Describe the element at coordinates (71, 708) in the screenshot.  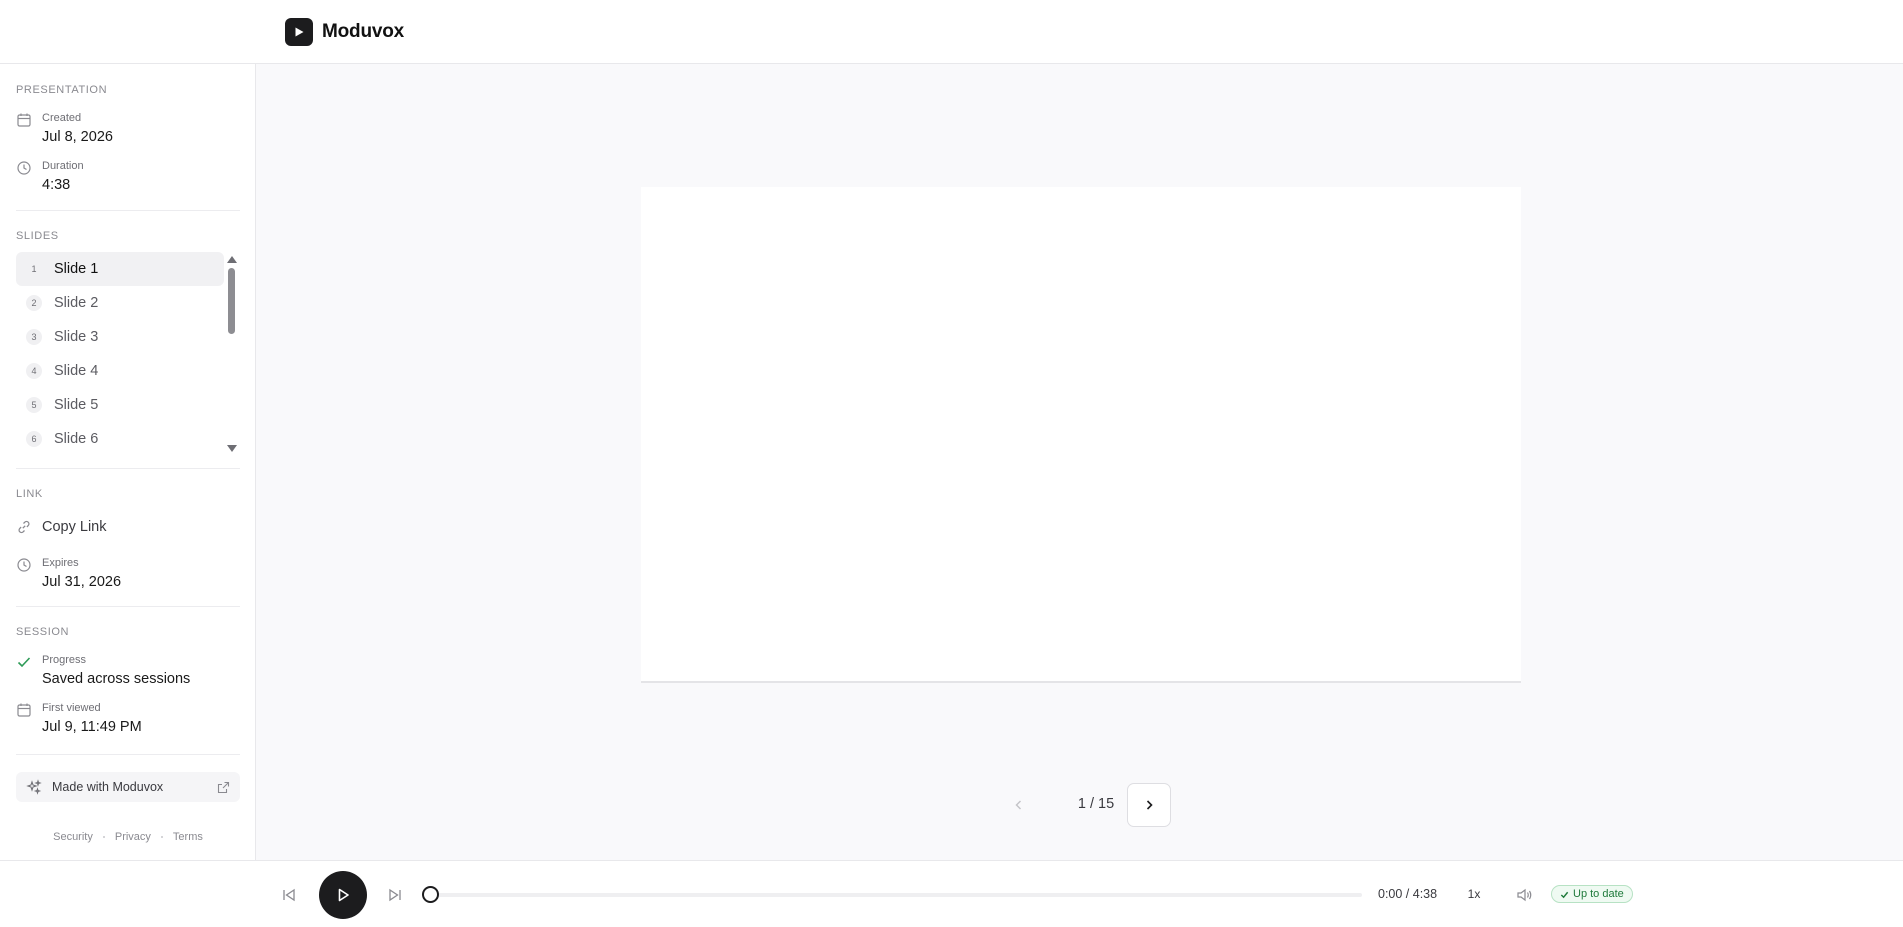
I see `first-viewed-label: First viewed` at that location.